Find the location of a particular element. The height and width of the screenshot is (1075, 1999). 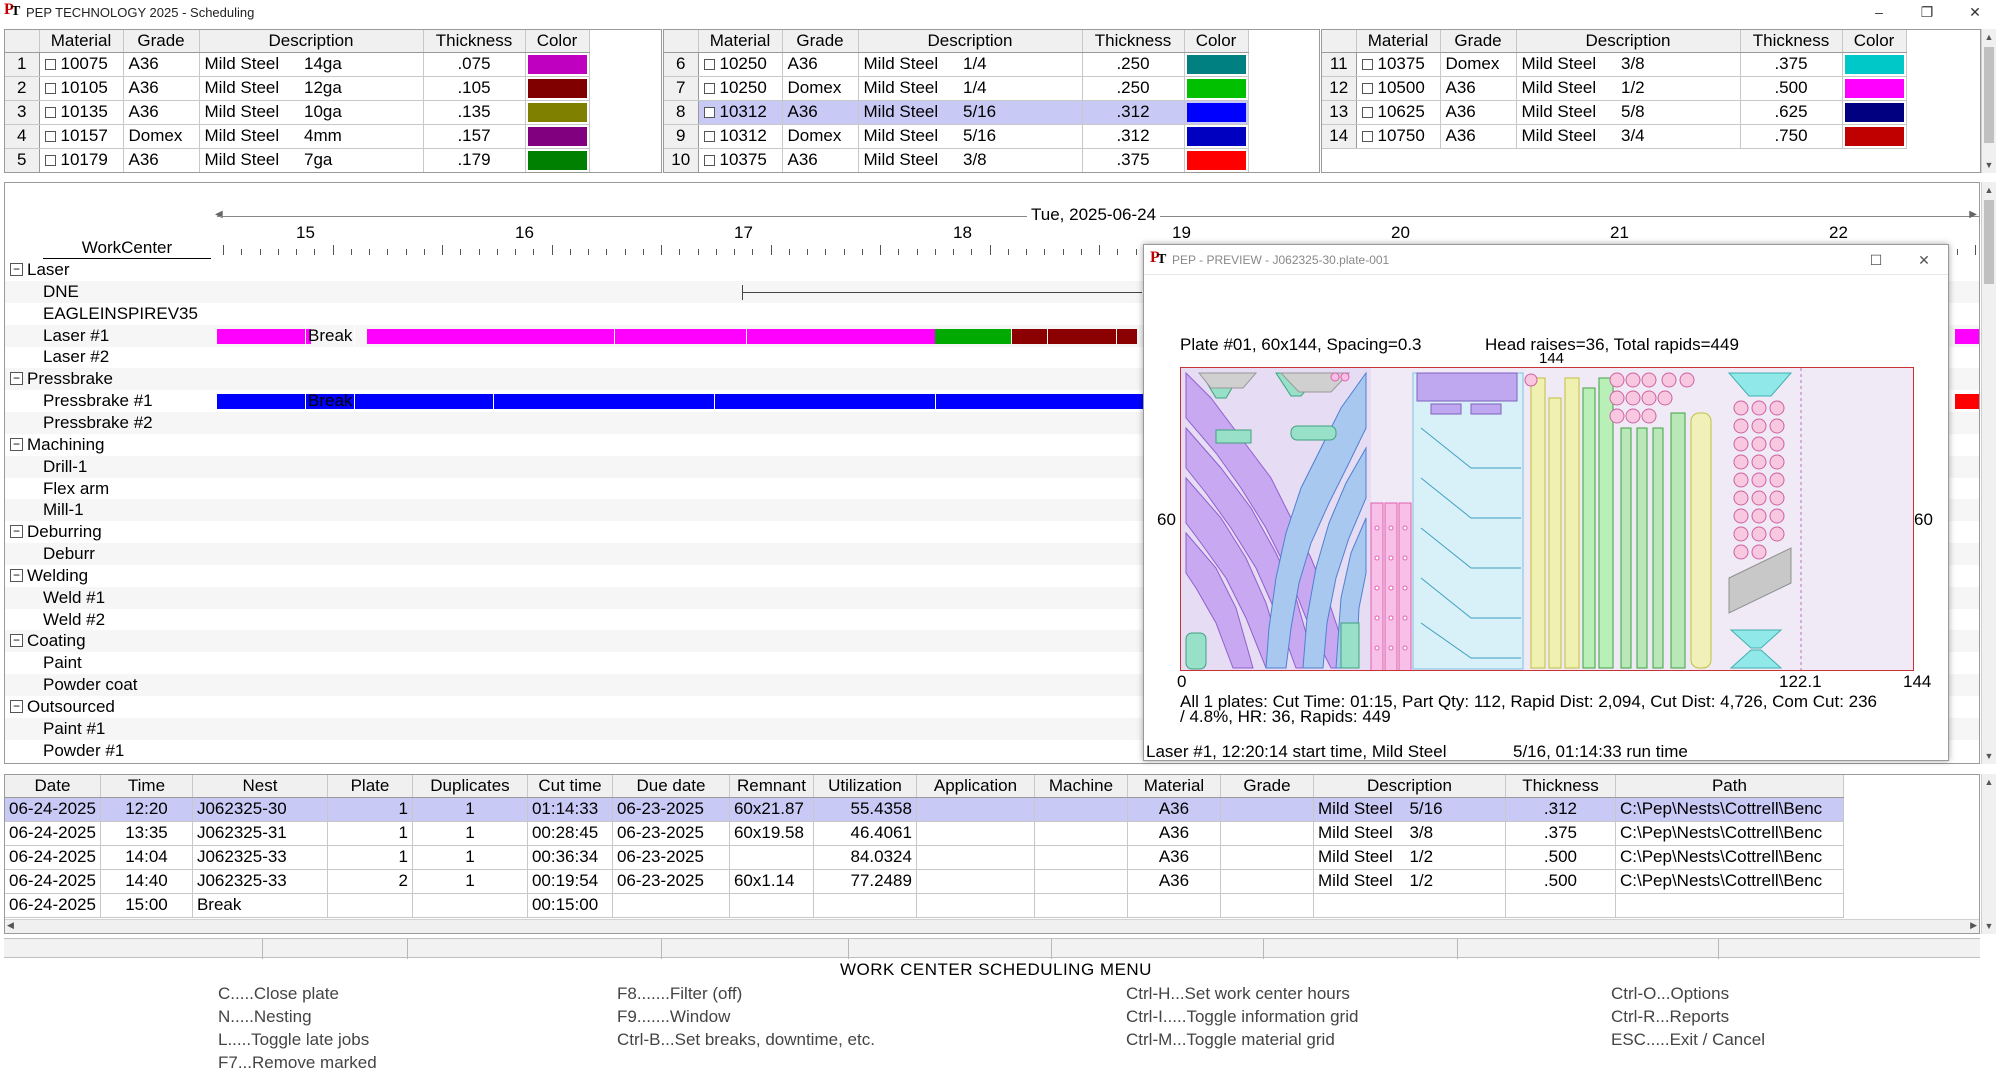

break-label: Break is located at coordinates (330, 335).